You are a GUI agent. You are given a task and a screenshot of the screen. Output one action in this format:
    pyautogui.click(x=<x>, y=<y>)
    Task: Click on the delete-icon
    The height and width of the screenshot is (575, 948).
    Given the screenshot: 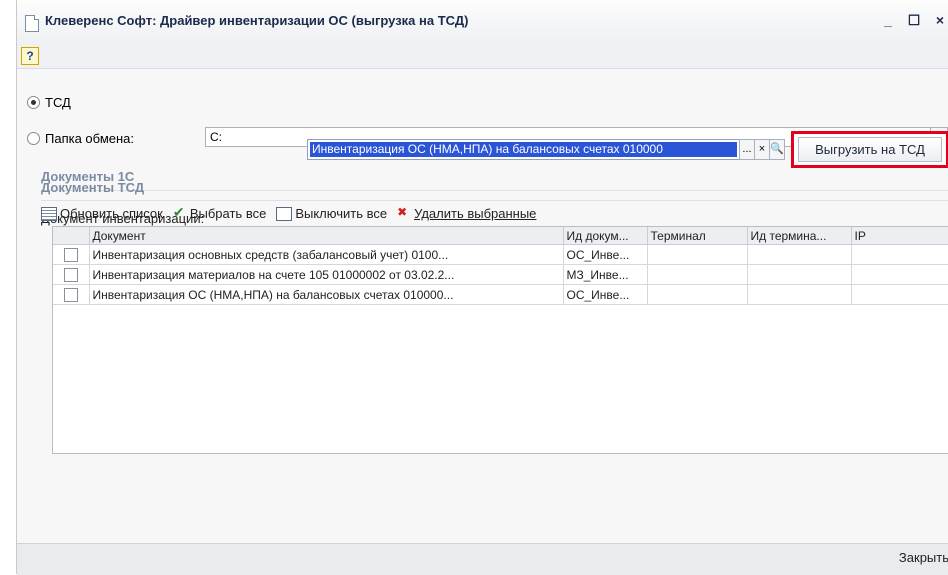 What is the action you would take?
    pyautogui.click(x=404, y=212)
    